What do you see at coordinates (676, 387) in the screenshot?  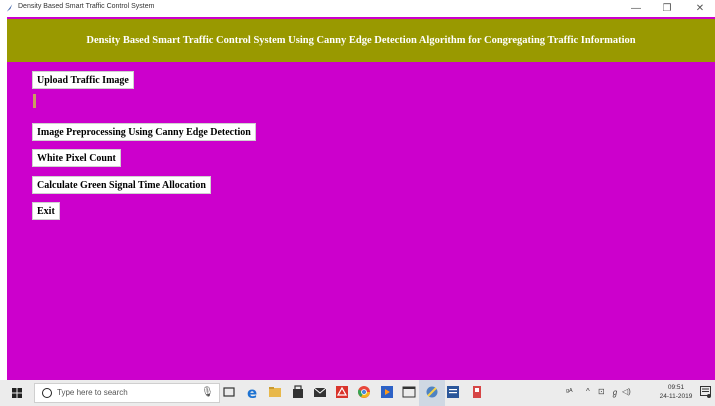 I see `clock-time: 09:51` at bounding box center [676, 387].